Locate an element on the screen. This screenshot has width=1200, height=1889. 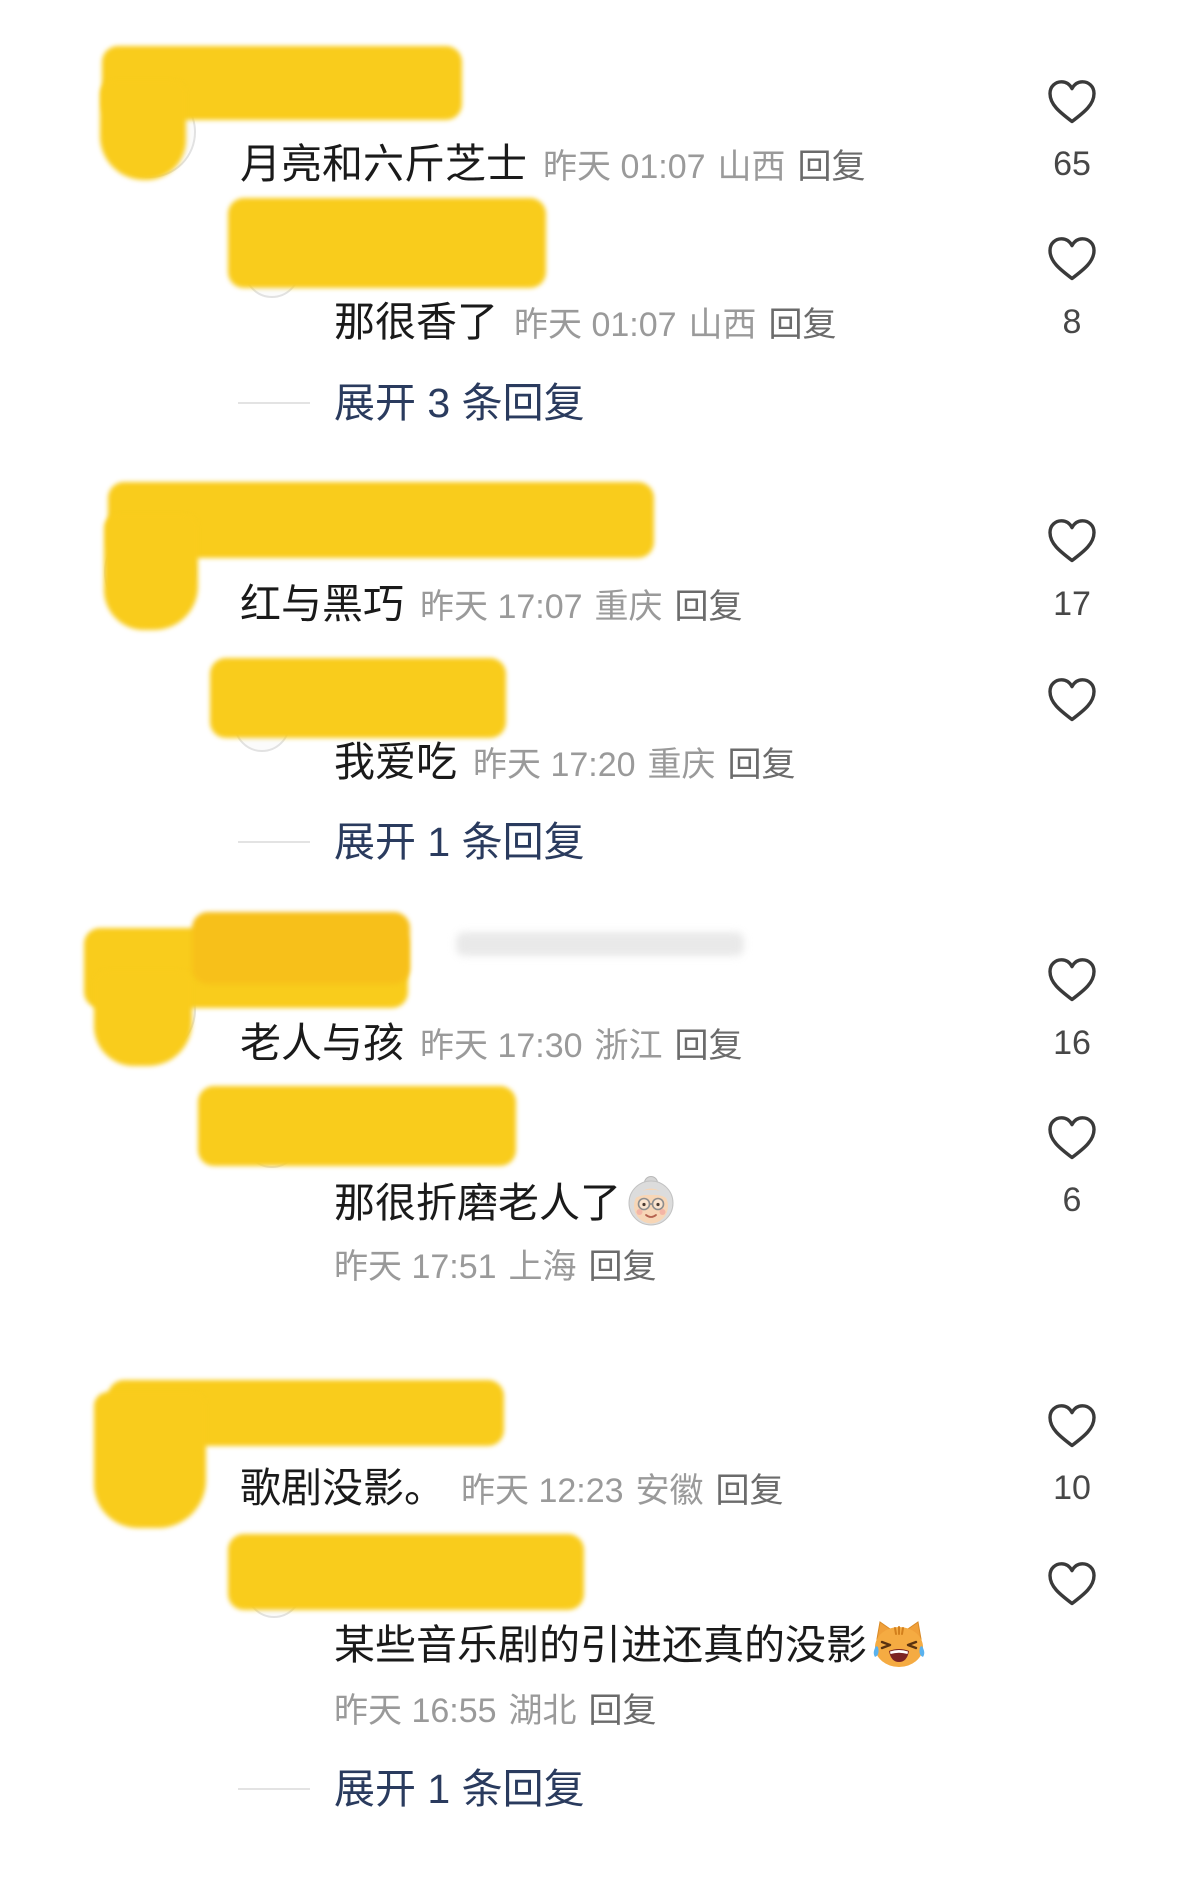
comment-time: 昨天 17:30 is located at coordinates (501, 1046).